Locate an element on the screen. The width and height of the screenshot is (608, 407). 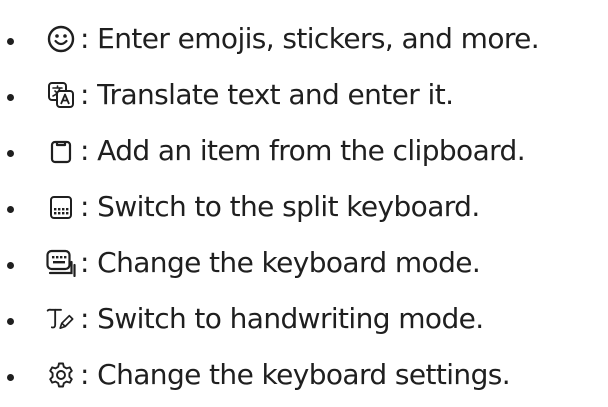
item-description: : Add an item from the clipboard. is located at coordinates (303, 150).